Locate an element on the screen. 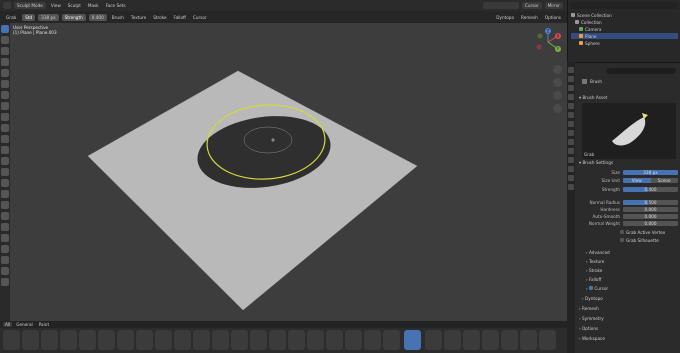 The width and height of the screenshot is (680, 353). tool-clay-icon is located at coordinates (5, 51).